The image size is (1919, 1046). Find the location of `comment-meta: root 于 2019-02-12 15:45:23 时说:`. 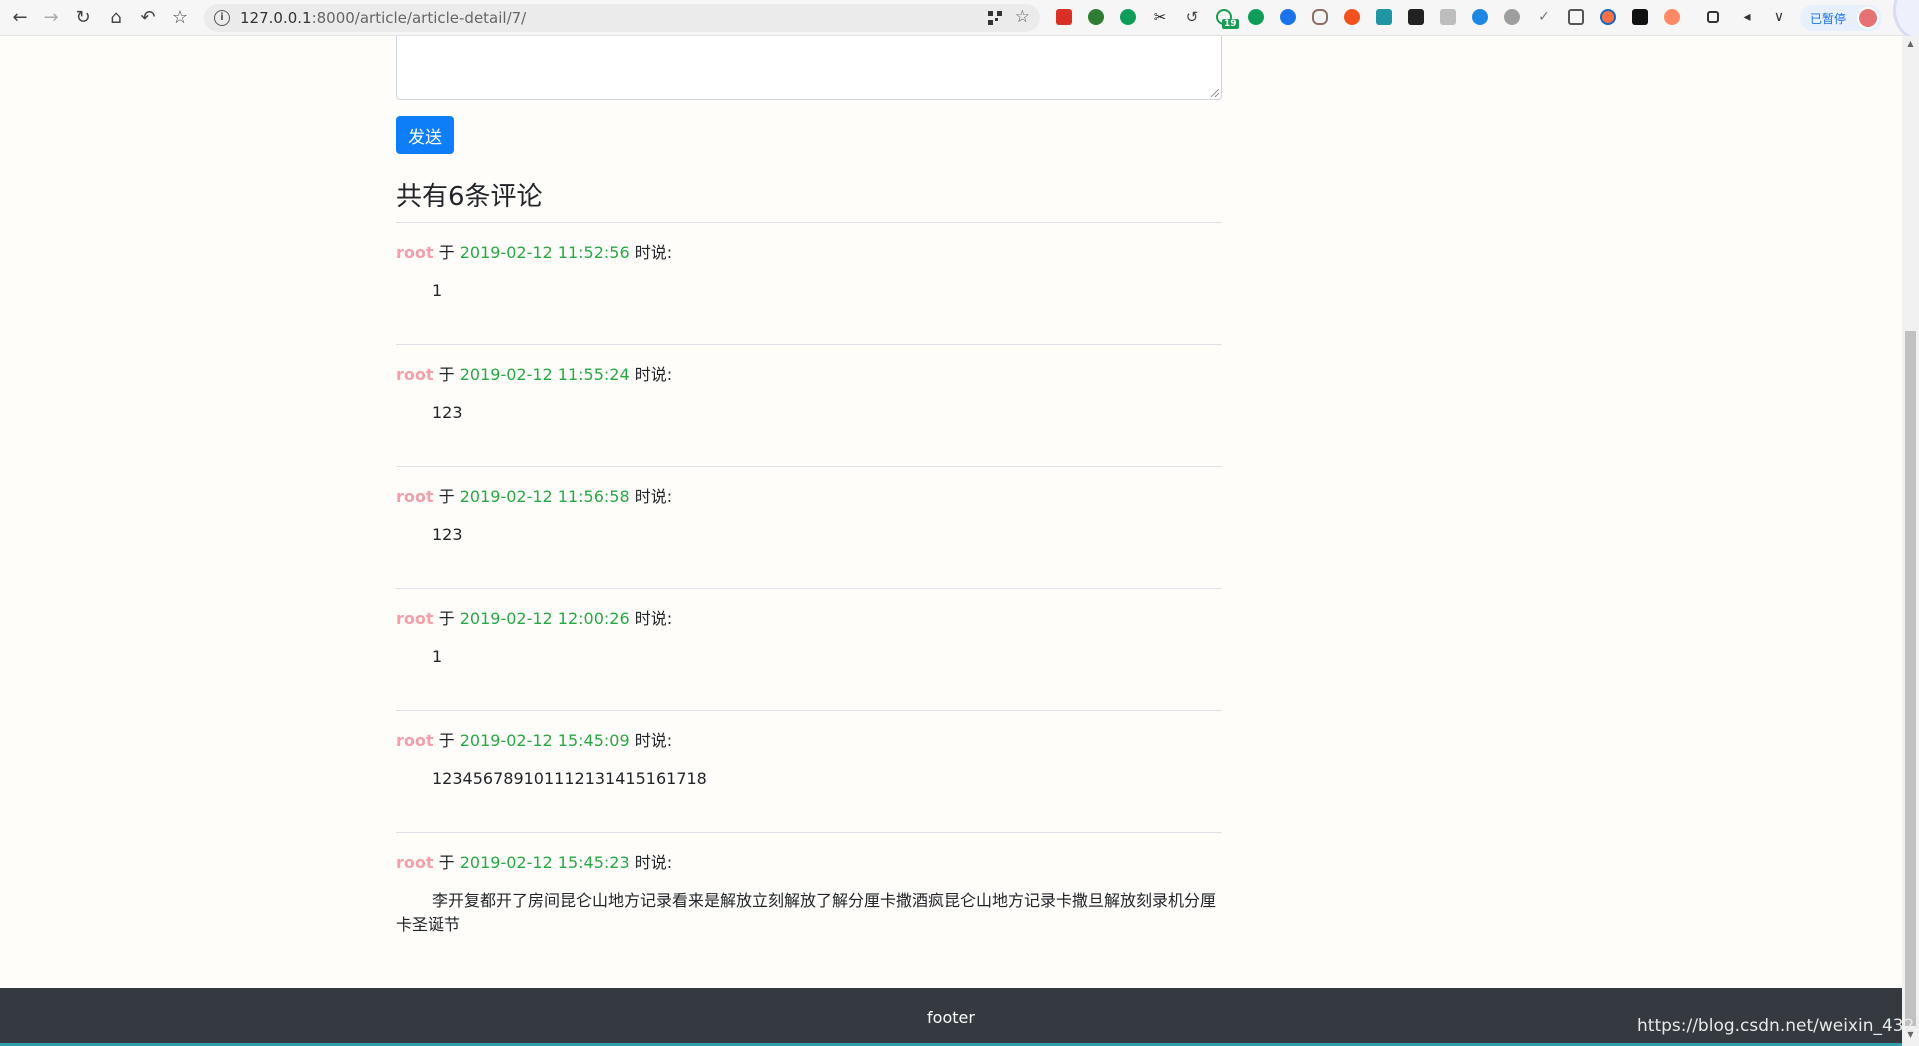

comment-meta: root 于 2019-02-12 15:45:23 时说: is located at coordinates (534, 861).